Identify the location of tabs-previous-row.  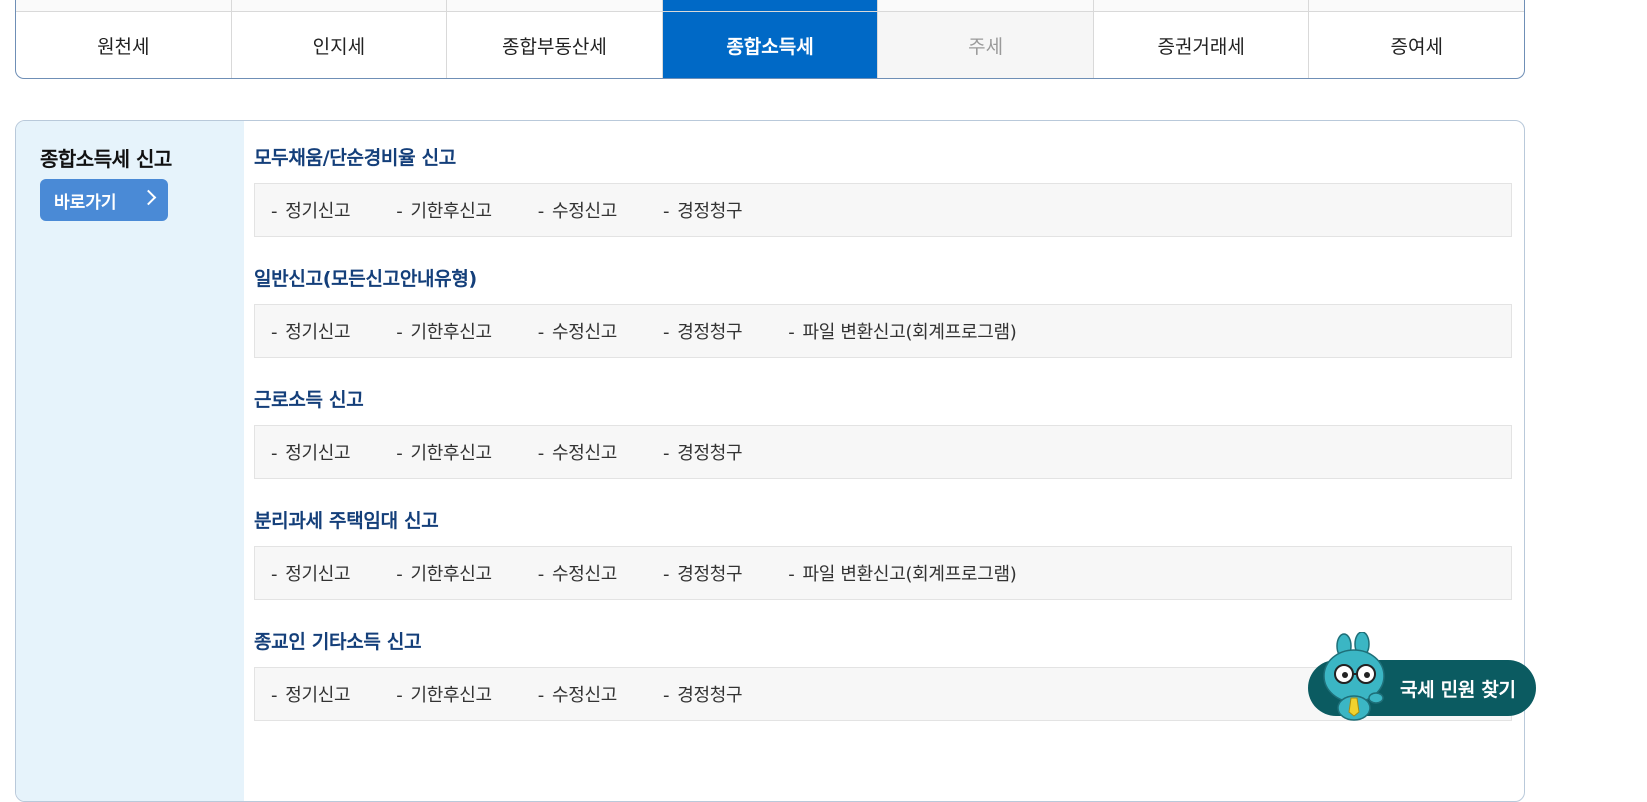
(770, 6).